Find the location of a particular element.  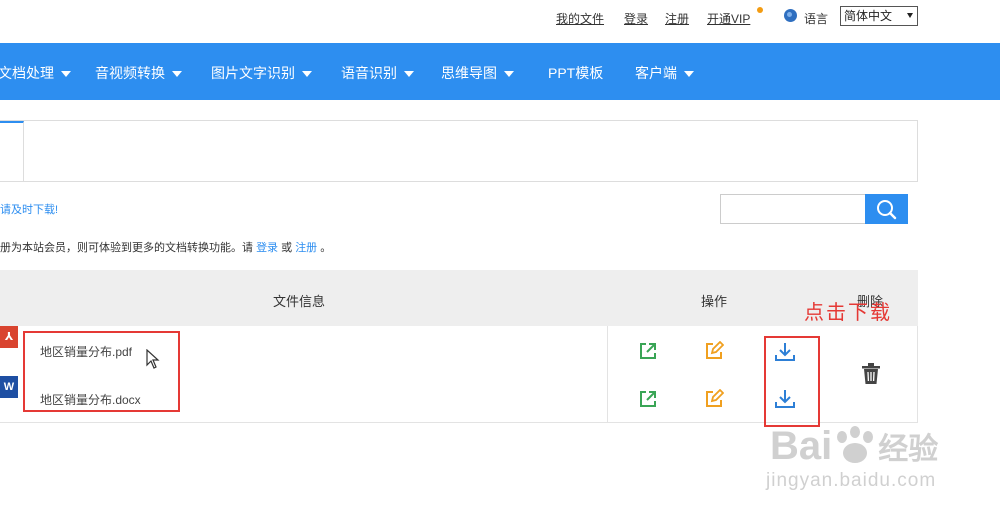

nav-item-label: 思维导图 is located at coordinates (469, 73).